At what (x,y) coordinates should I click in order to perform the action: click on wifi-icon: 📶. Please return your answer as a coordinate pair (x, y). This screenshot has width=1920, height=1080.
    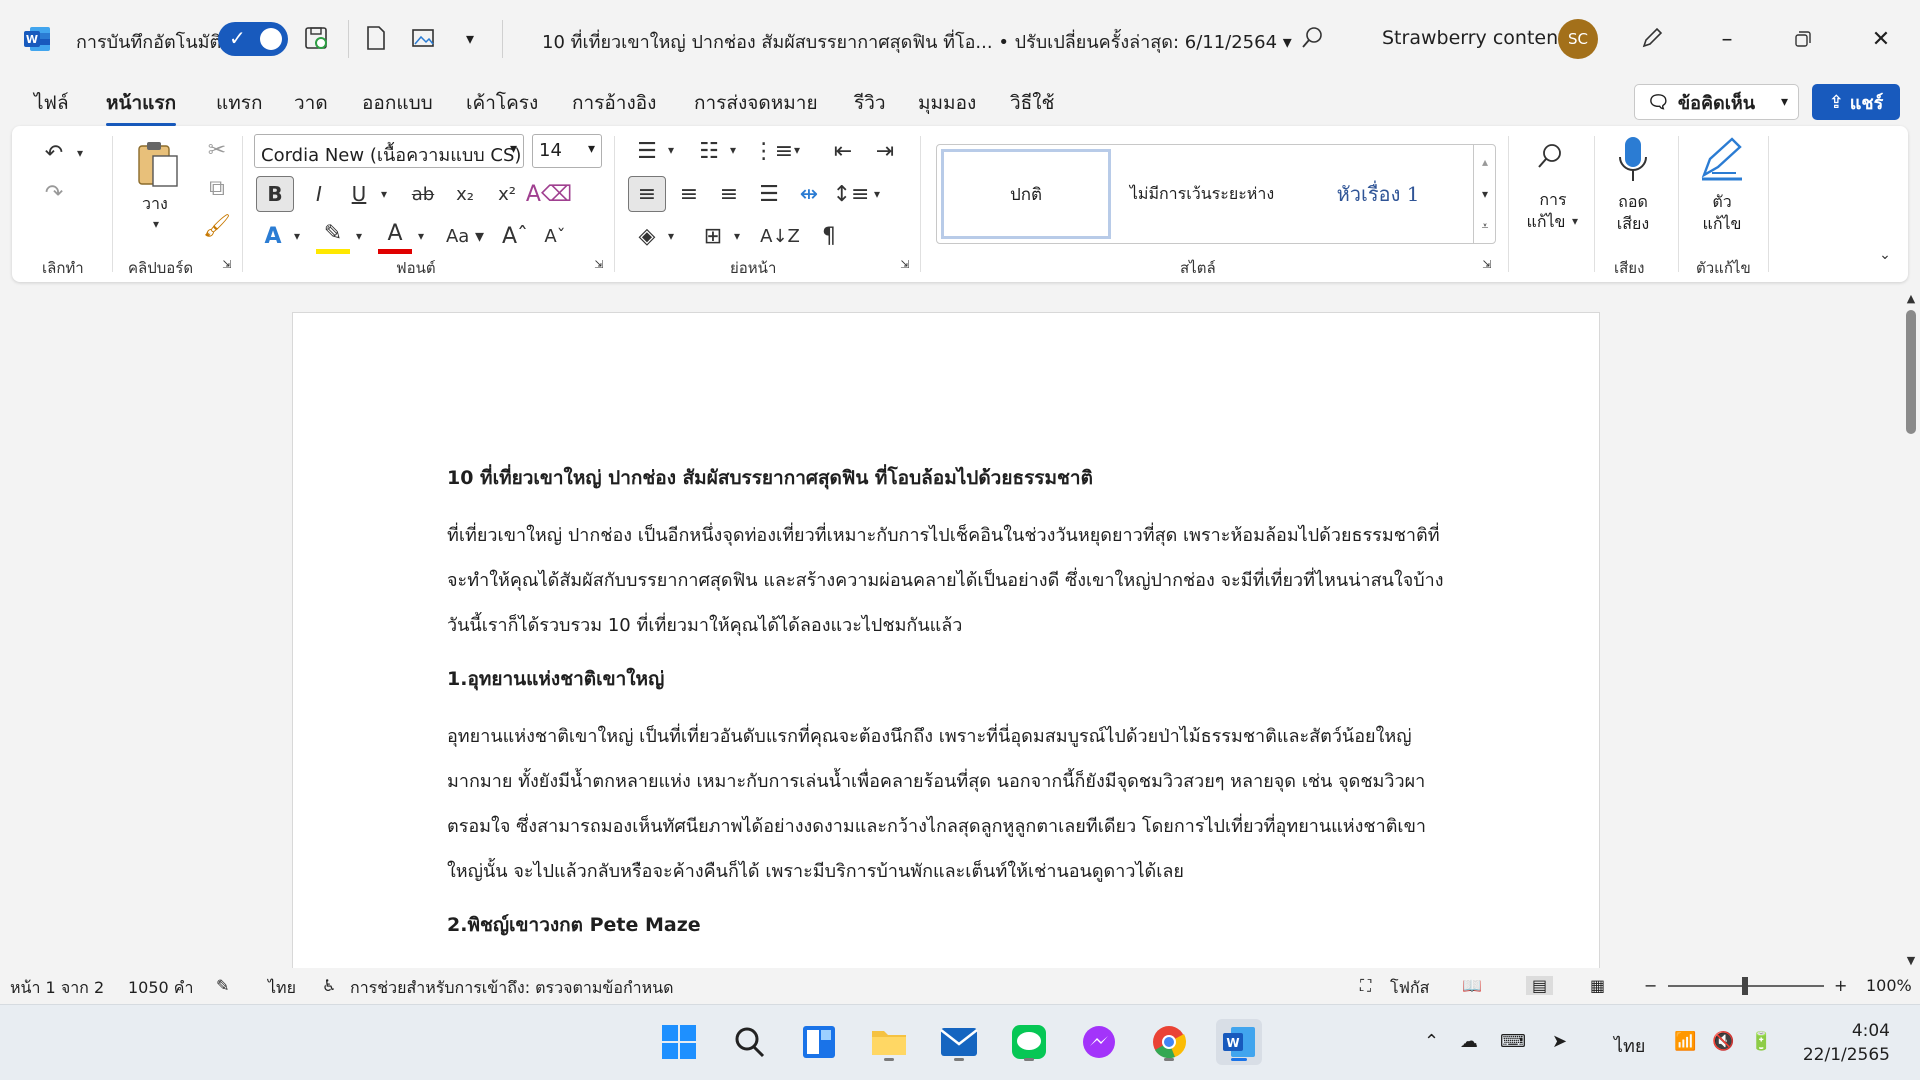
    Looking at the image, I should click on (1685, 1041).